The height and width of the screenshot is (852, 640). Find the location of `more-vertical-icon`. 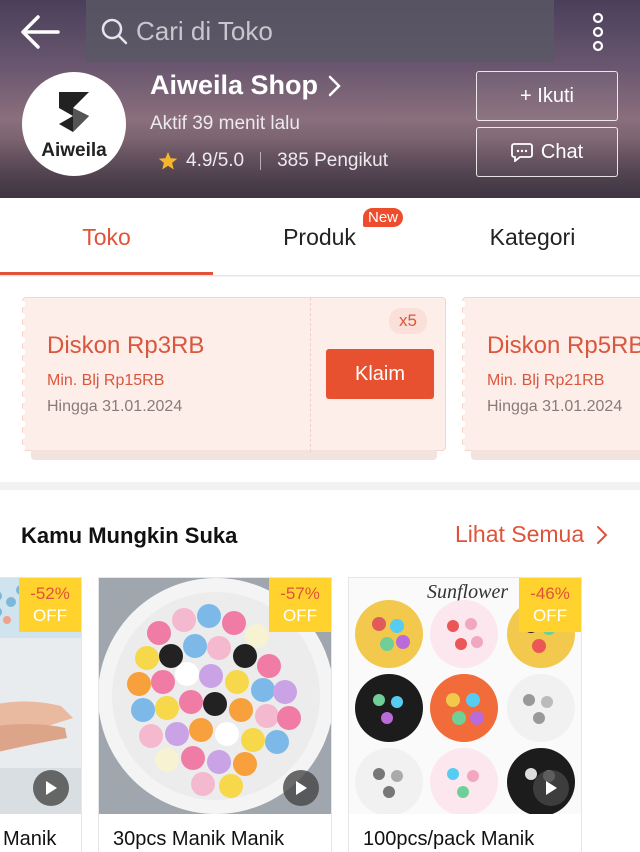

more-vertical-icon is located at coordinates (598, 32).